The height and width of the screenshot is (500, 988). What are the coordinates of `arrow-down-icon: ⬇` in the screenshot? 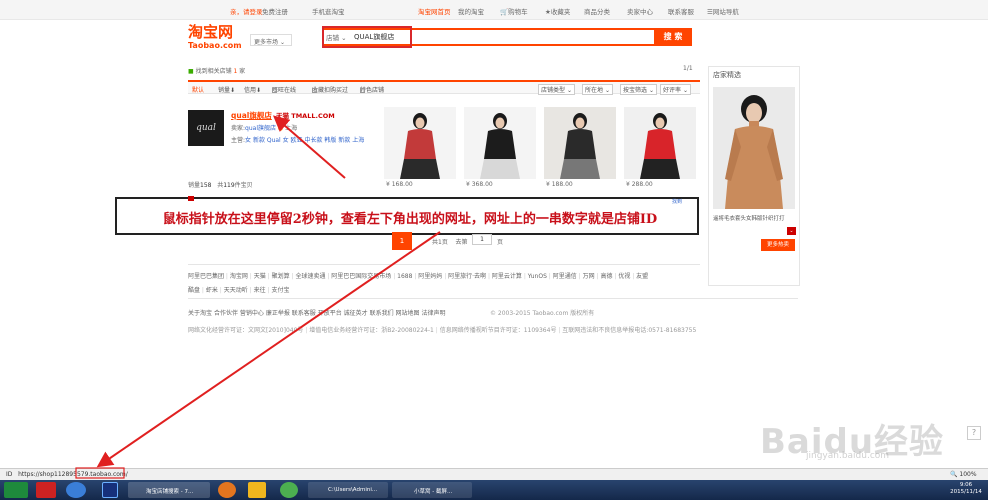 It's located at (233, 90).